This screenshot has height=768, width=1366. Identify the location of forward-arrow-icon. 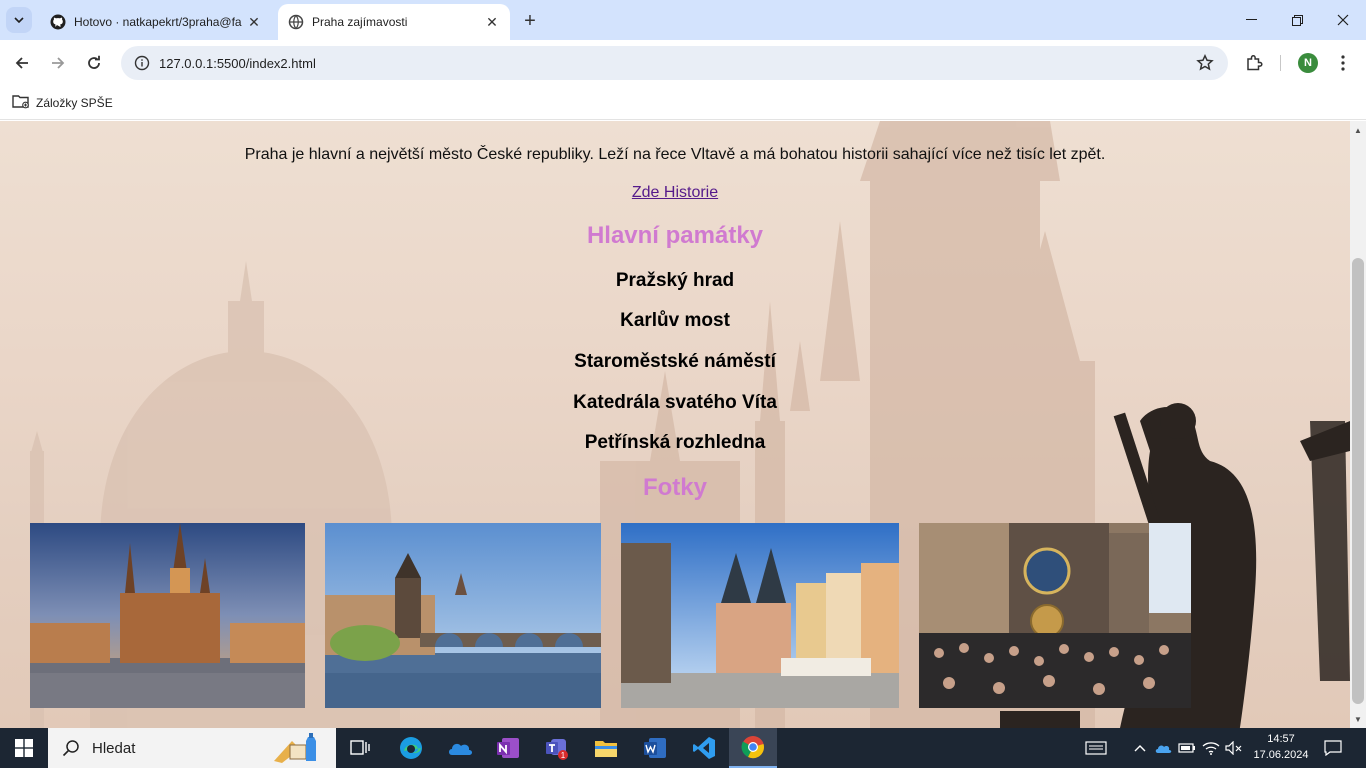
(58, 63).